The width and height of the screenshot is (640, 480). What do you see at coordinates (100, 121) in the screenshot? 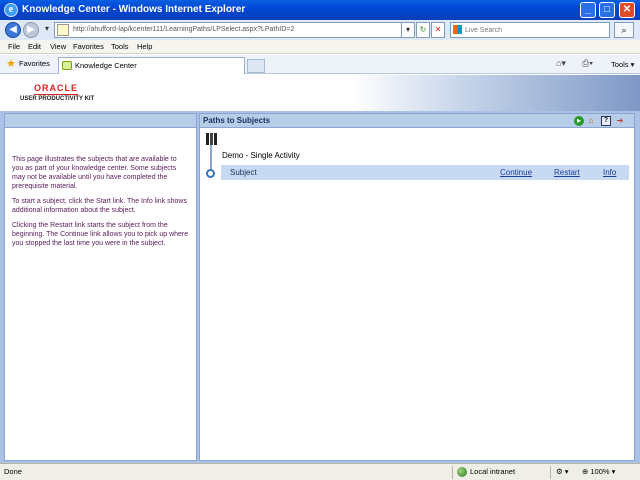
I see `instructions-header` at bounding box center [100, 121].